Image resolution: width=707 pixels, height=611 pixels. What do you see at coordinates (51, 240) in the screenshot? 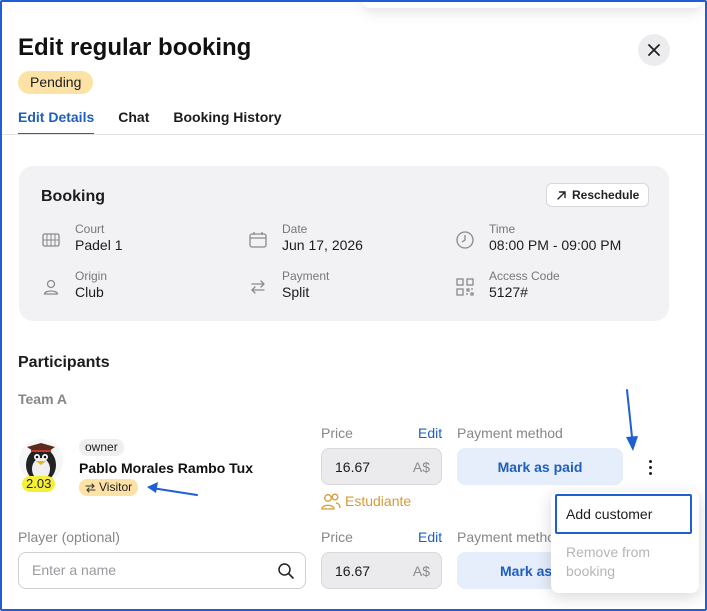
I see `court-icon` at bounding box center [51, 240].